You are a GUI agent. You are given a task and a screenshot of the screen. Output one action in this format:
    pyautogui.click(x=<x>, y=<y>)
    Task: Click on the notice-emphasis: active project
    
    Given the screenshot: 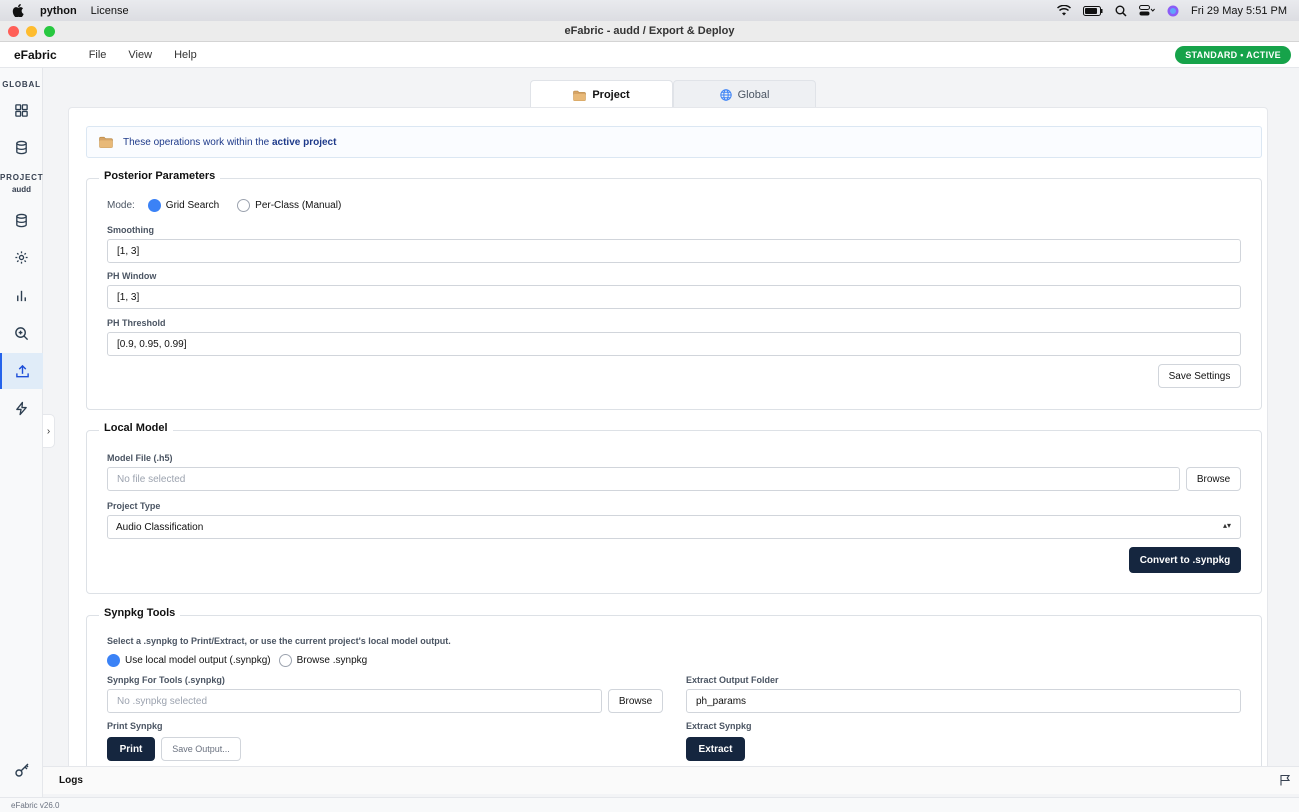 What is the action you would take?
    pyautogui.click(x=304, y=142)
    